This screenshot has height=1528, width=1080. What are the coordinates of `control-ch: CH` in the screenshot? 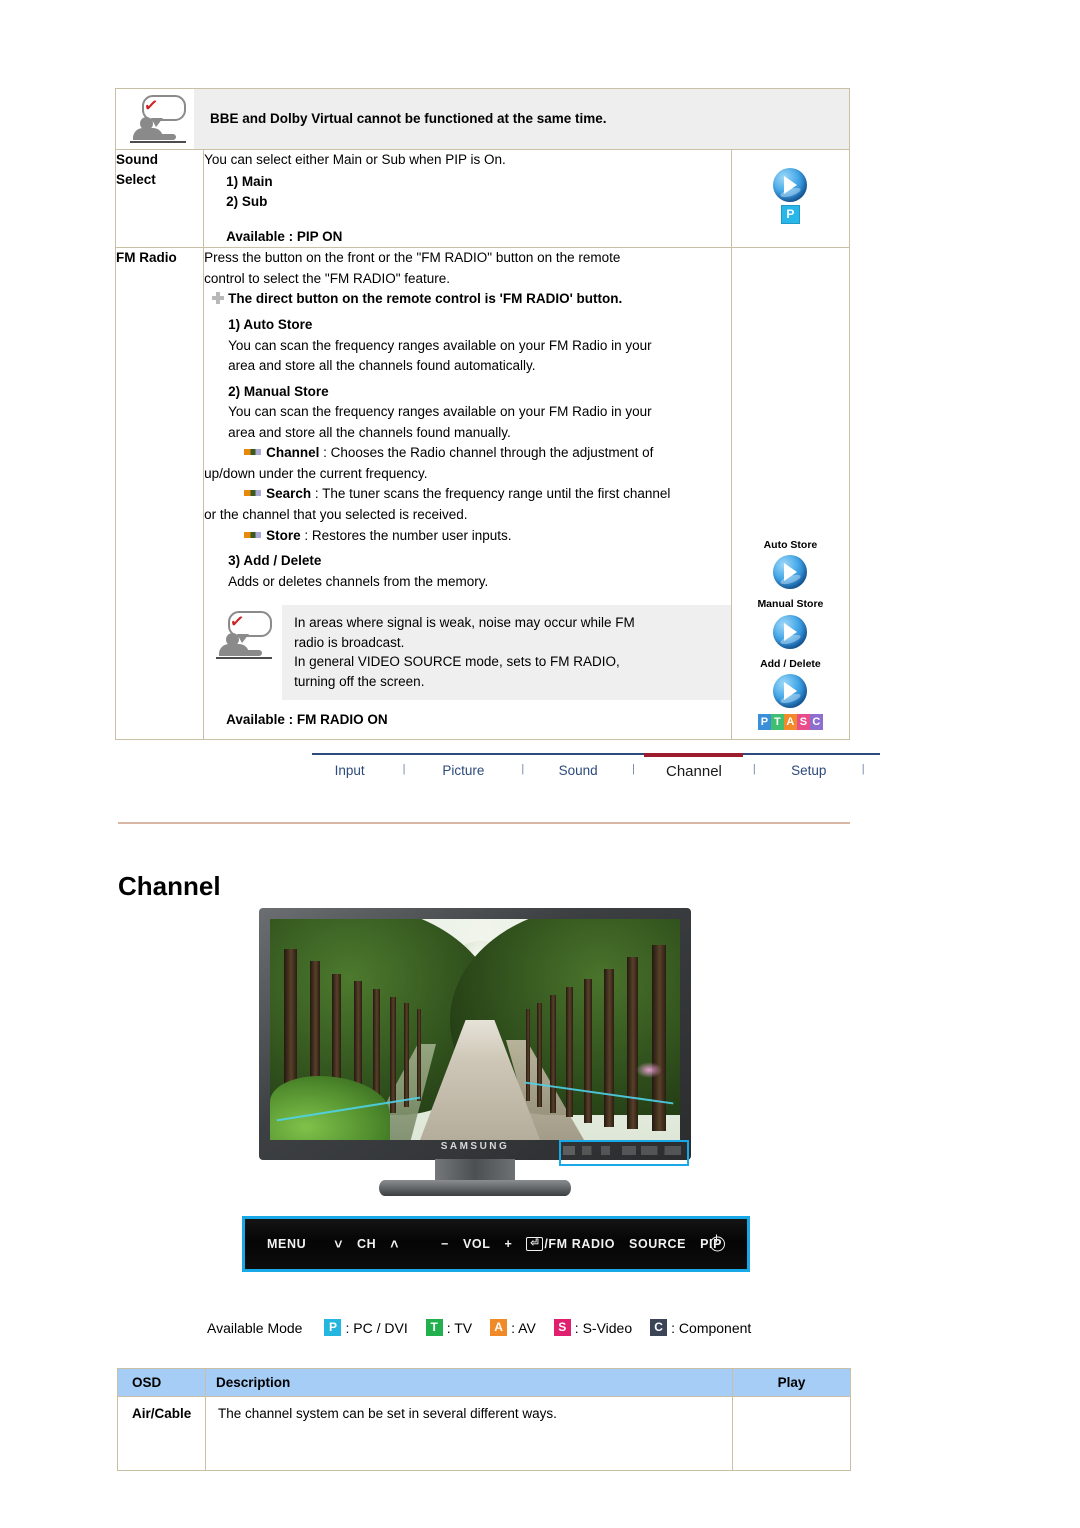 It's located at (366, 1244).